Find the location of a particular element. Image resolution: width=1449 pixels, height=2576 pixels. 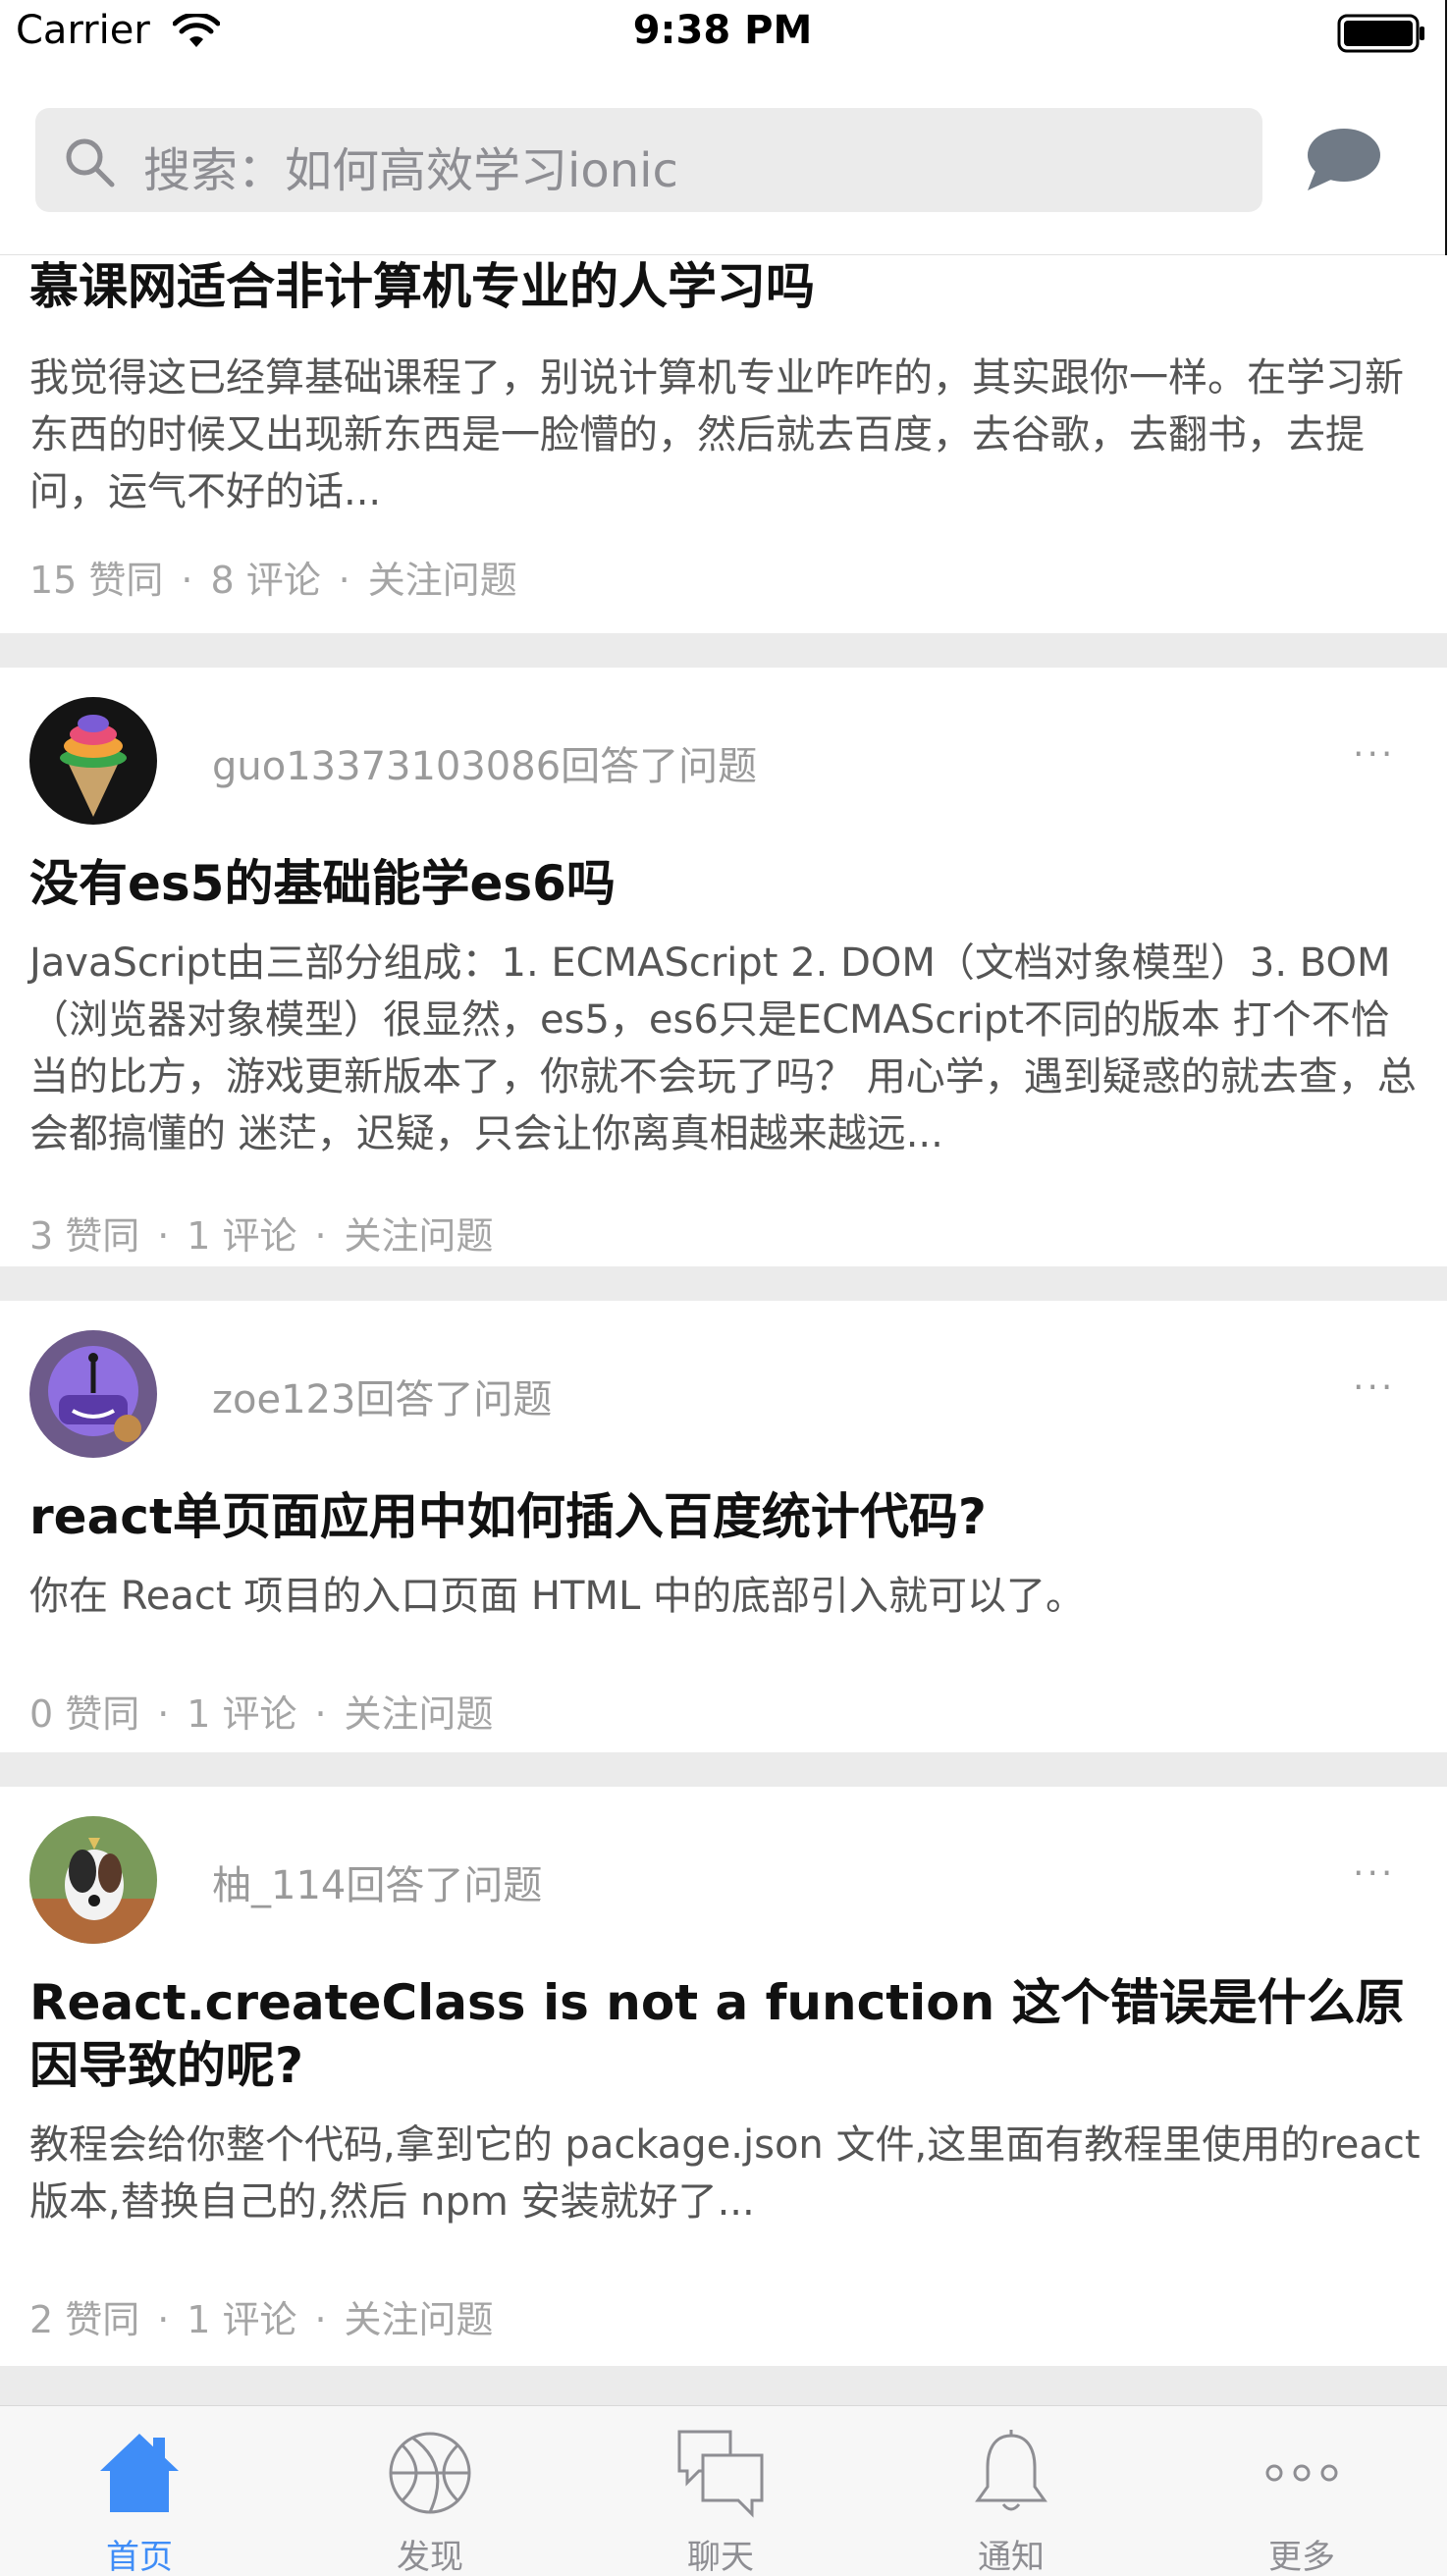

card-meta: 3 赞同 · 1 评论 · 关注问题 is located at coordinates (261, 1233).